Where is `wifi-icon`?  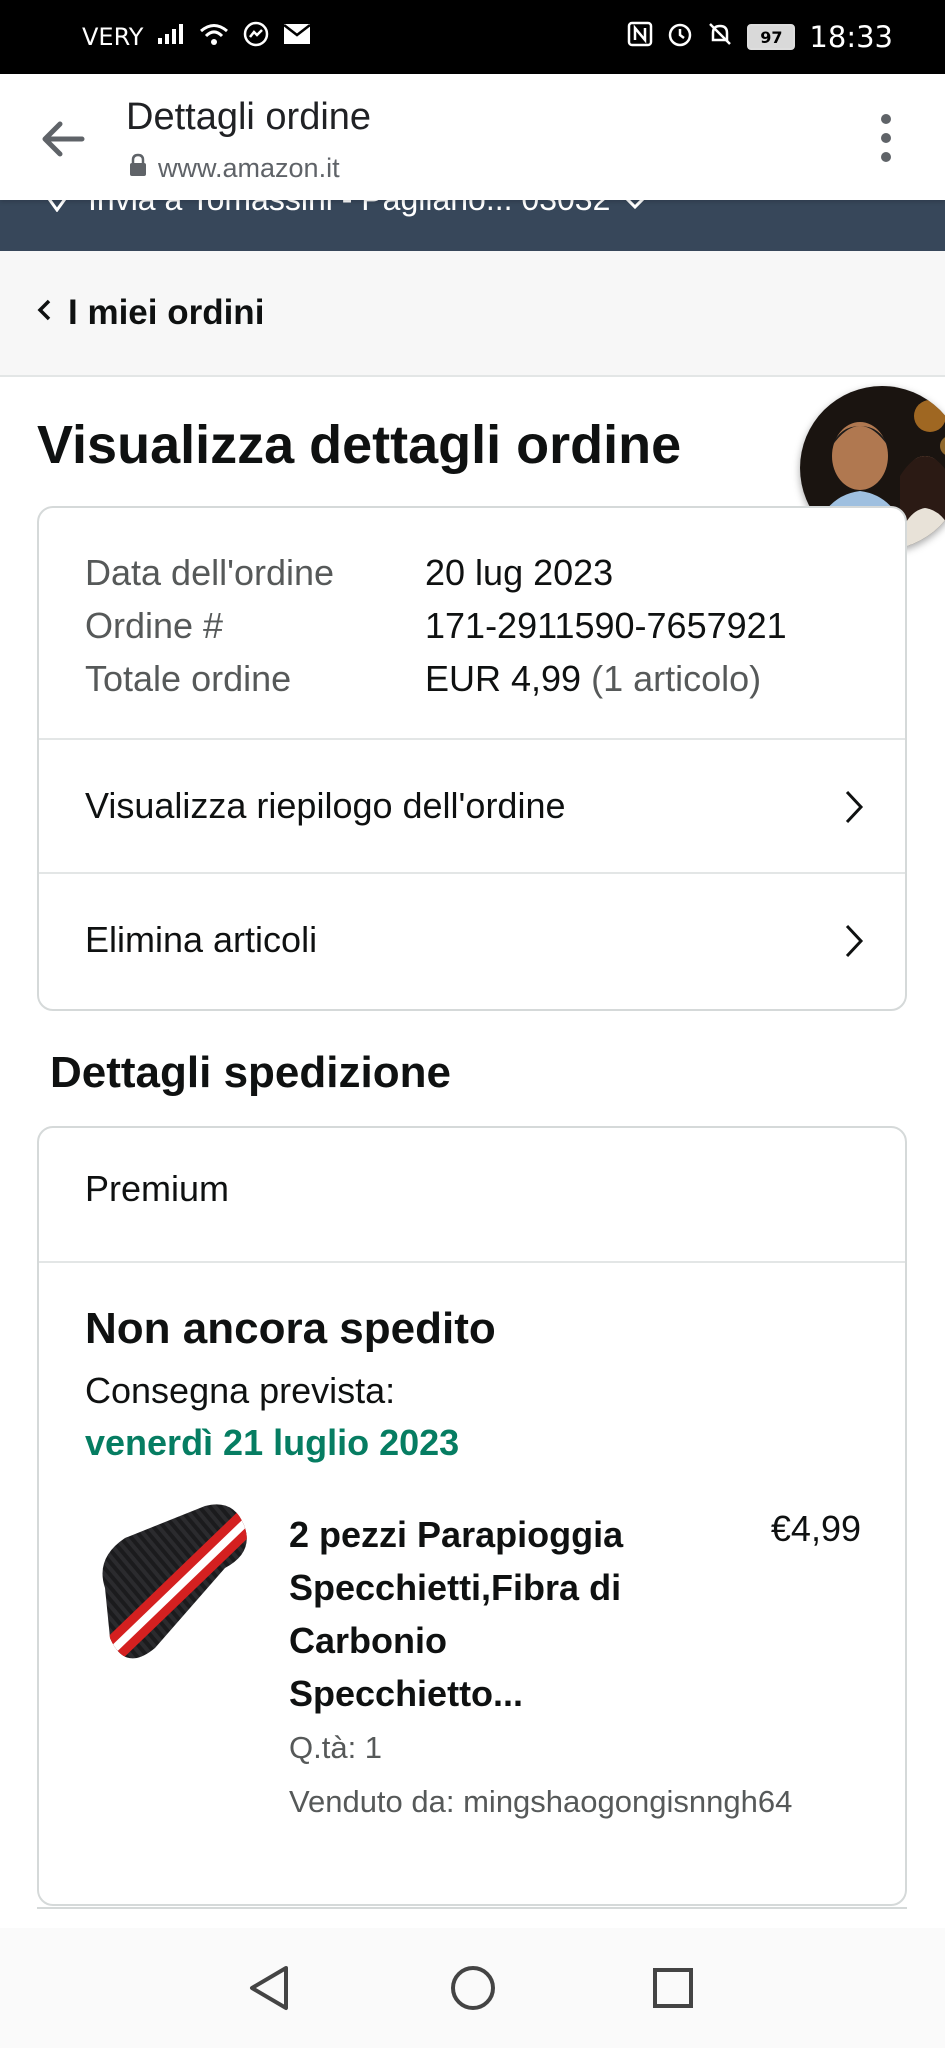 wifi-icon is located at coordinates (214, 37).